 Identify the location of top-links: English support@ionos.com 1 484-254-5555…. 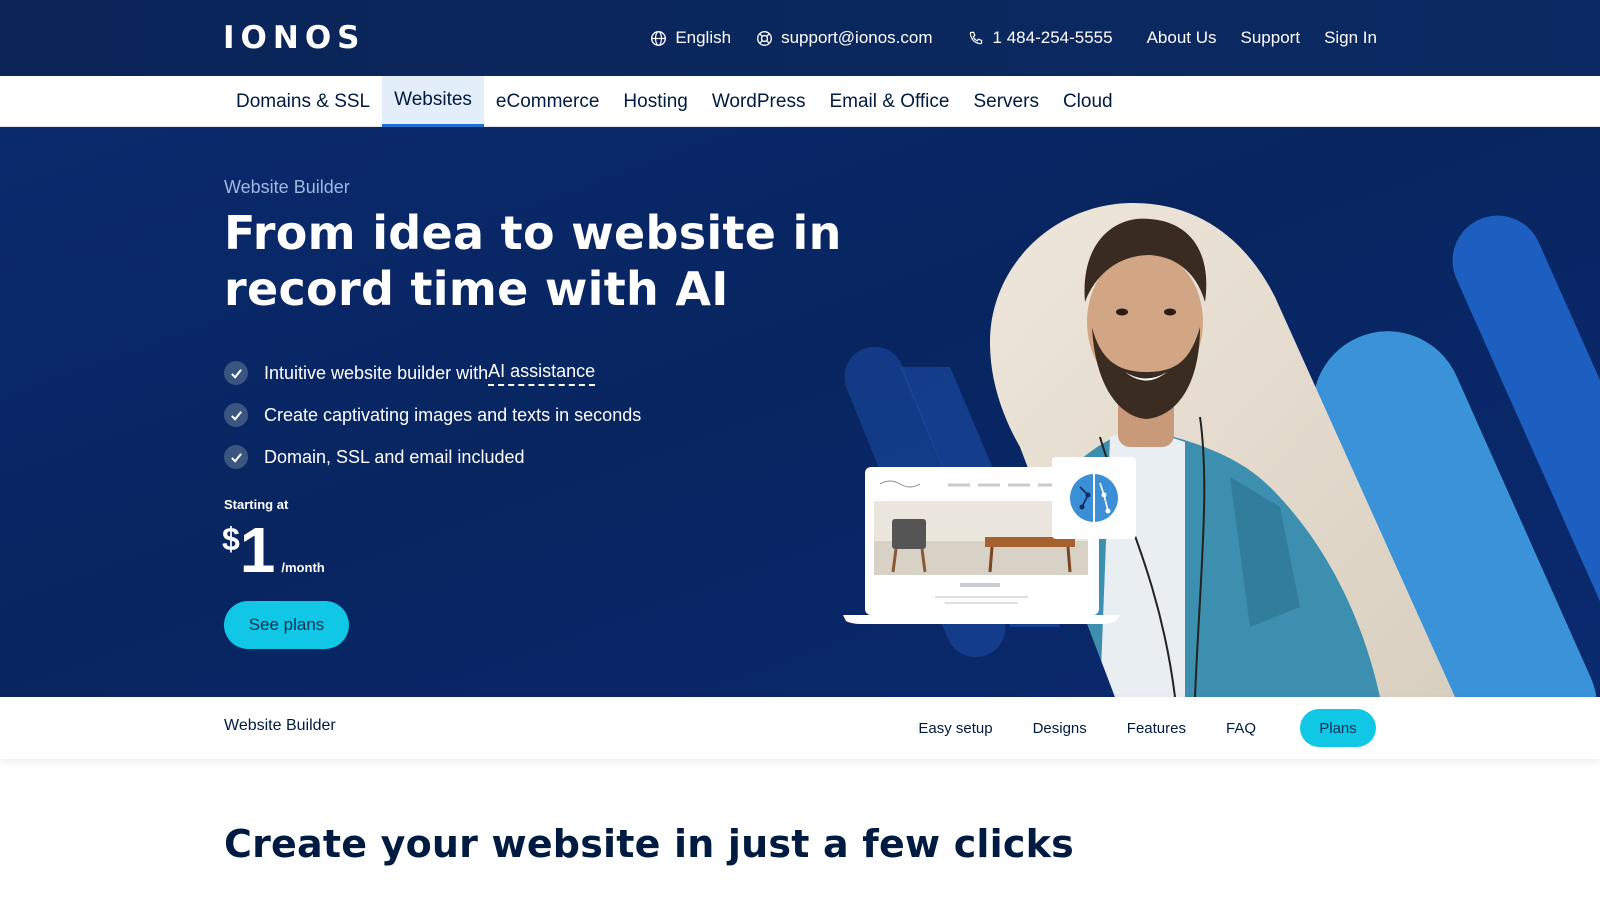
(1001, 38).